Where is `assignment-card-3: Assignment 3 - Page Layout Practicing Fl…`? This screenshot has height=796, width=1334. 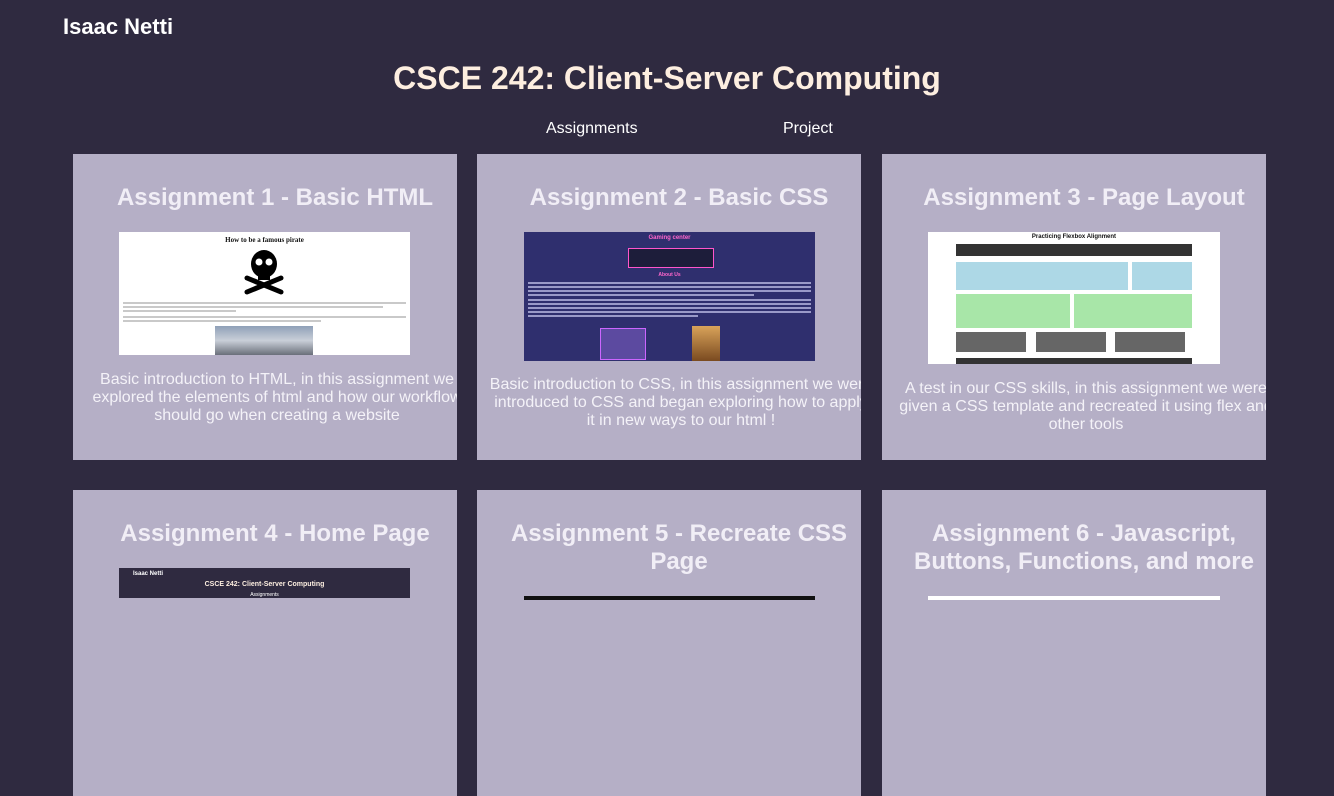
assignment-card-3: Assignment 3 - Page Layout Practicing Fl… is located at coordinates (1074, 307).